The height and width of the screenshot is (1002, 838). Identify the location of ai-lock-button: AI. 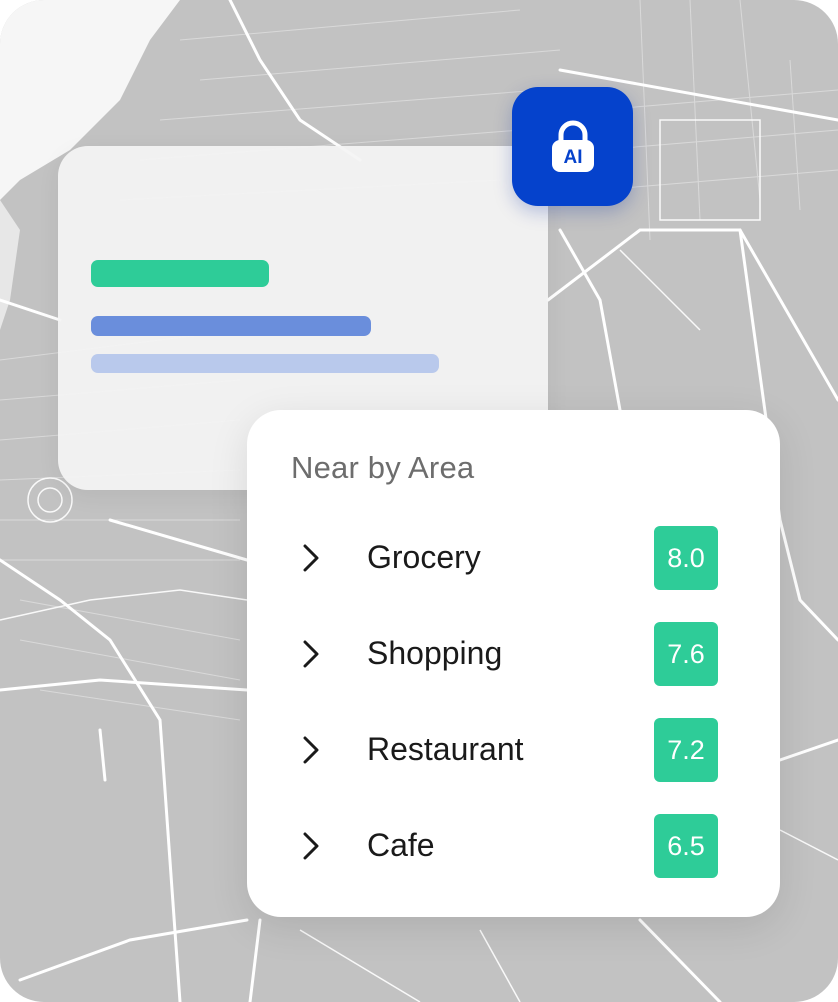
(572, 146).